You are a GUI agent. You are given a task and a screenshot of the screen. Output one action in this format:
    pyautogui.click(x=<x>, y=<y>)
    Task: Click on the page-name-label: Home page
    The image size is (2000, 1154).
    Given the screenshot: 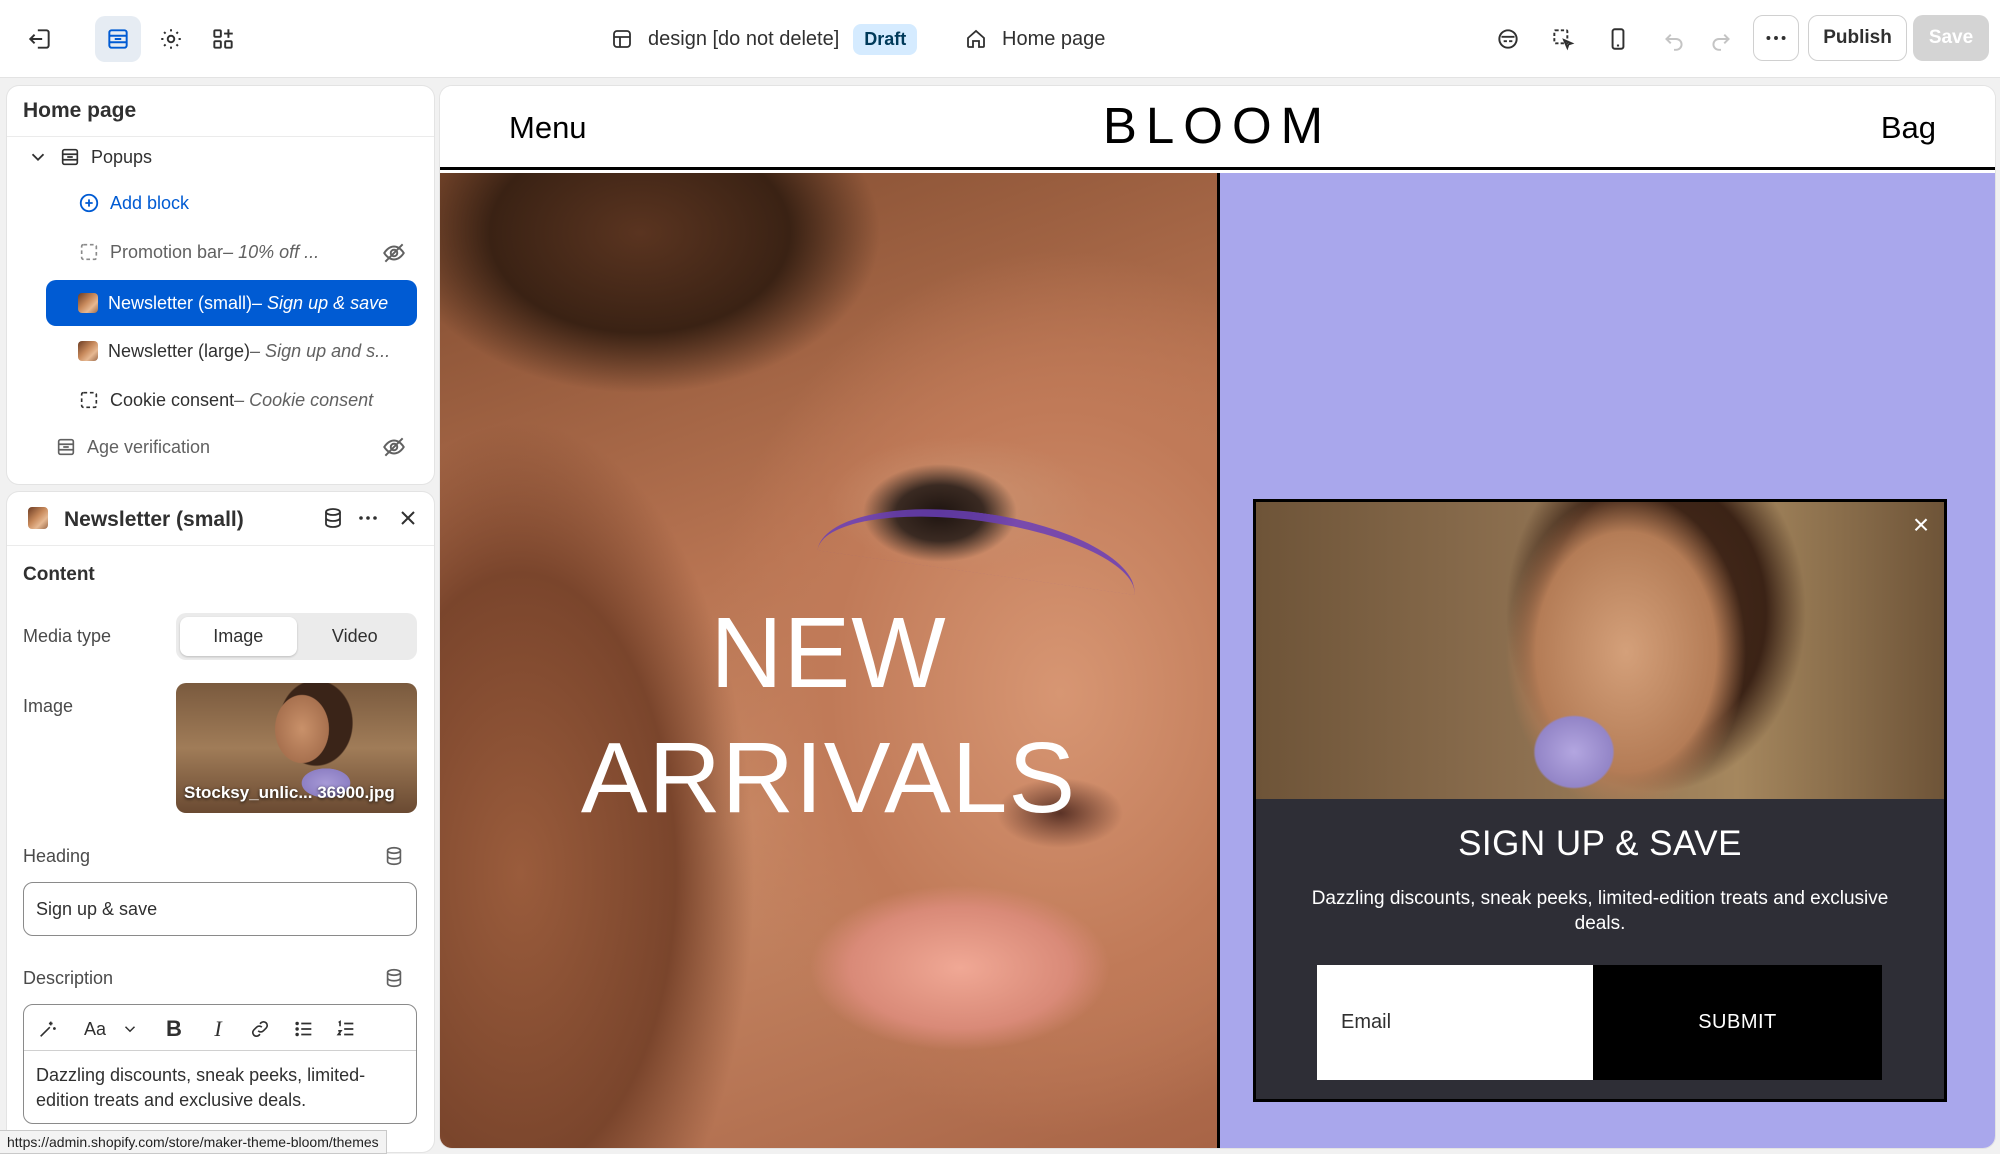 What is the action you would take?
    pyautogui.click(x=1054, y=38)
    